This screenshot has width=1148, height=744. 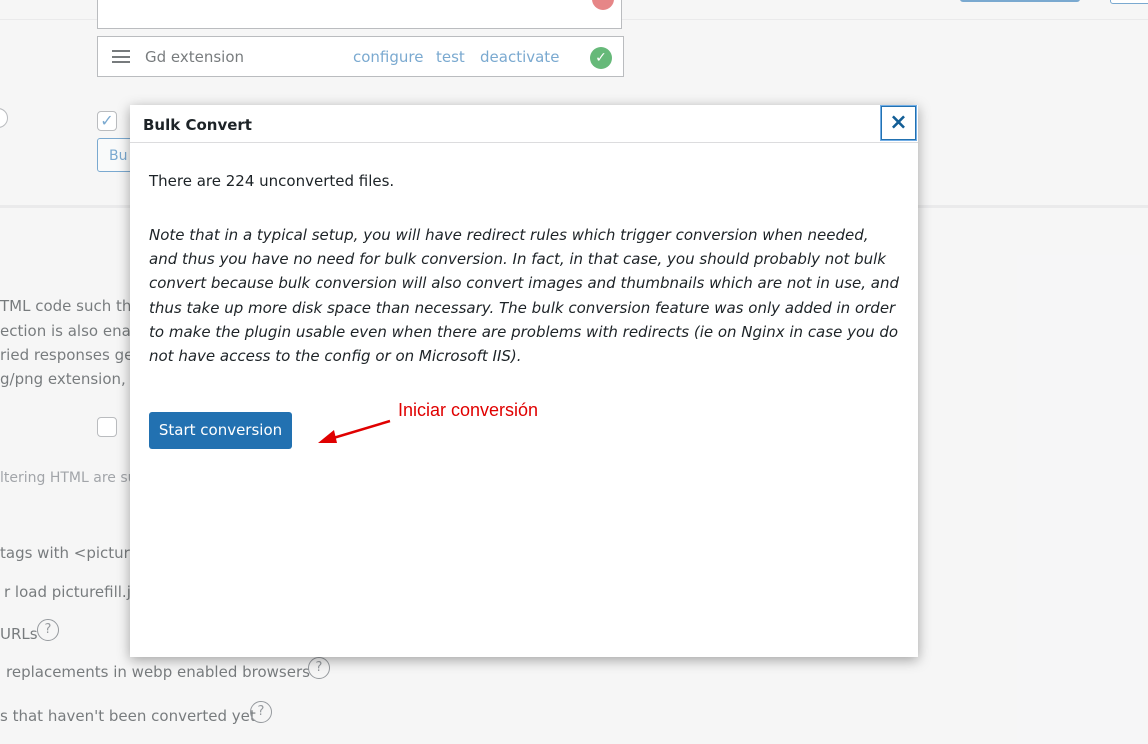 What do you see at coordinates (354, 431) in the screenshot?
I see `annotation-arrow-icon` at bounding box center [354, 431].